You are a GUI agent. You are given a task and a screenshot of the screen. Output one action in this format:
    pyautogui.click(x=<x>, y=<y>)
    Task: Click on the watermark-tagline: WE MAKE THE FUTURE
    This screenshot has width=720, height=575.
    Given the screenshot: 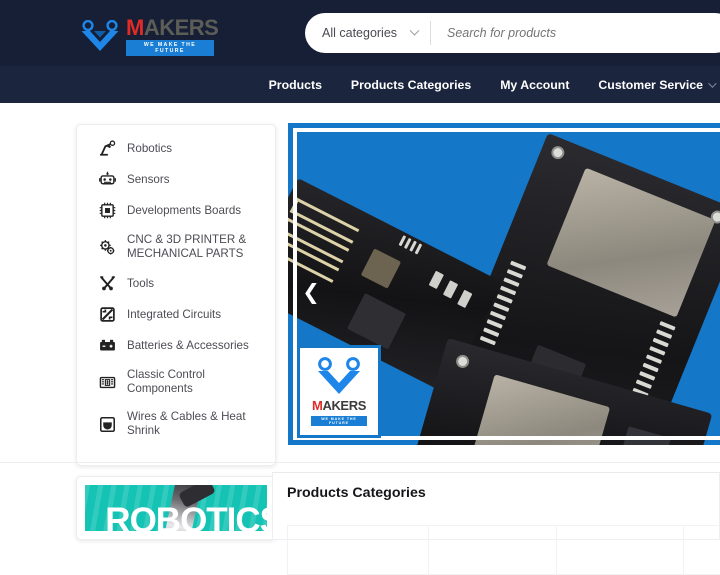 What is the action you would take?
    pyautogui.click(x=339, y=421)
    